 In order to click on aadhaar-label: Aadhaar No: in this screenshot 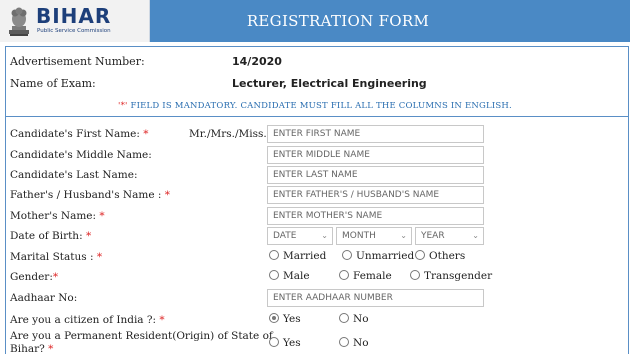, I will do `click(44, 298)`.